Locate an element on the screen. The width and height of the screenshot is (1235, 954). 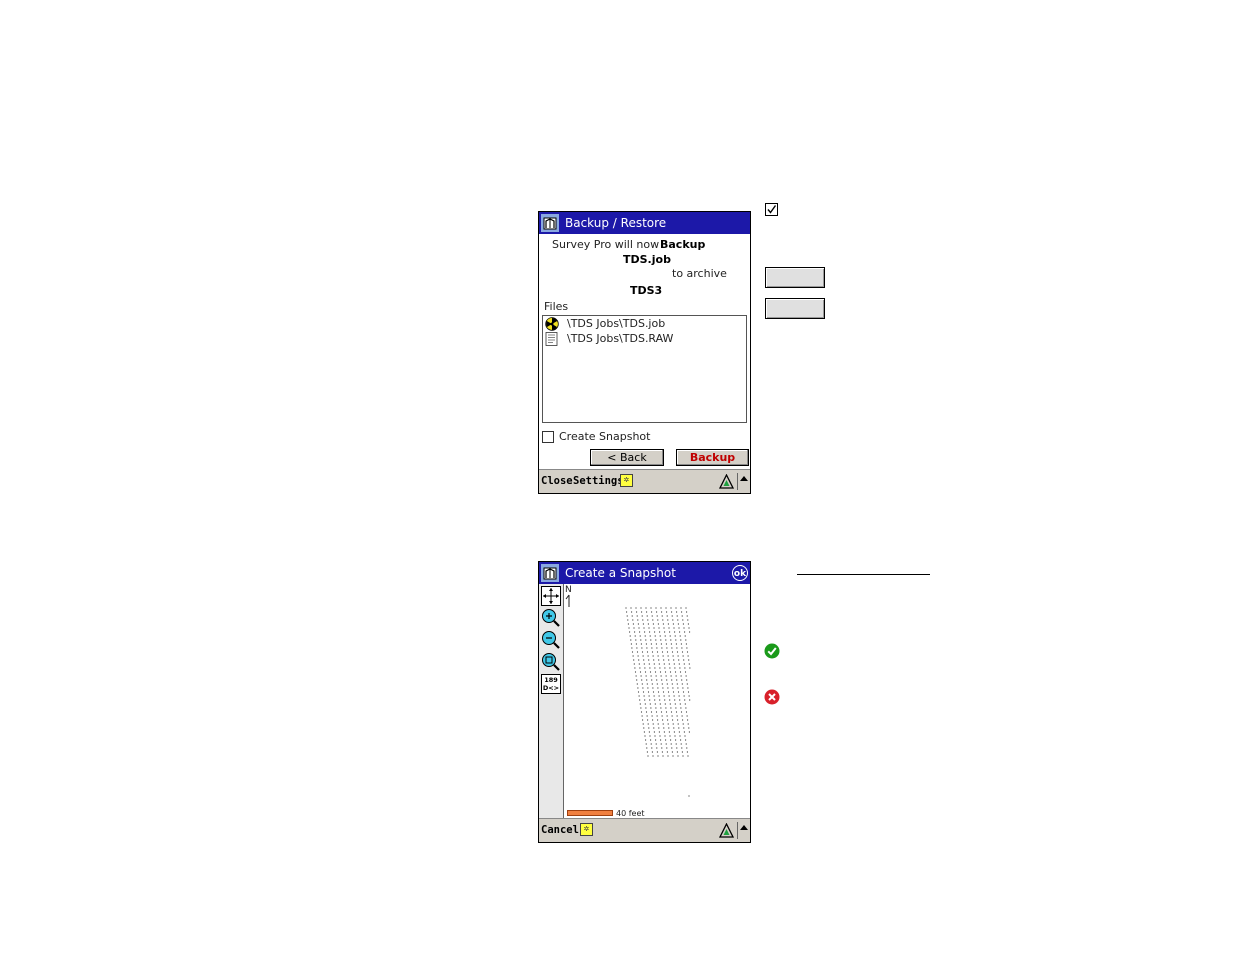
raw-file-icon is located at coordinates (551, 339).